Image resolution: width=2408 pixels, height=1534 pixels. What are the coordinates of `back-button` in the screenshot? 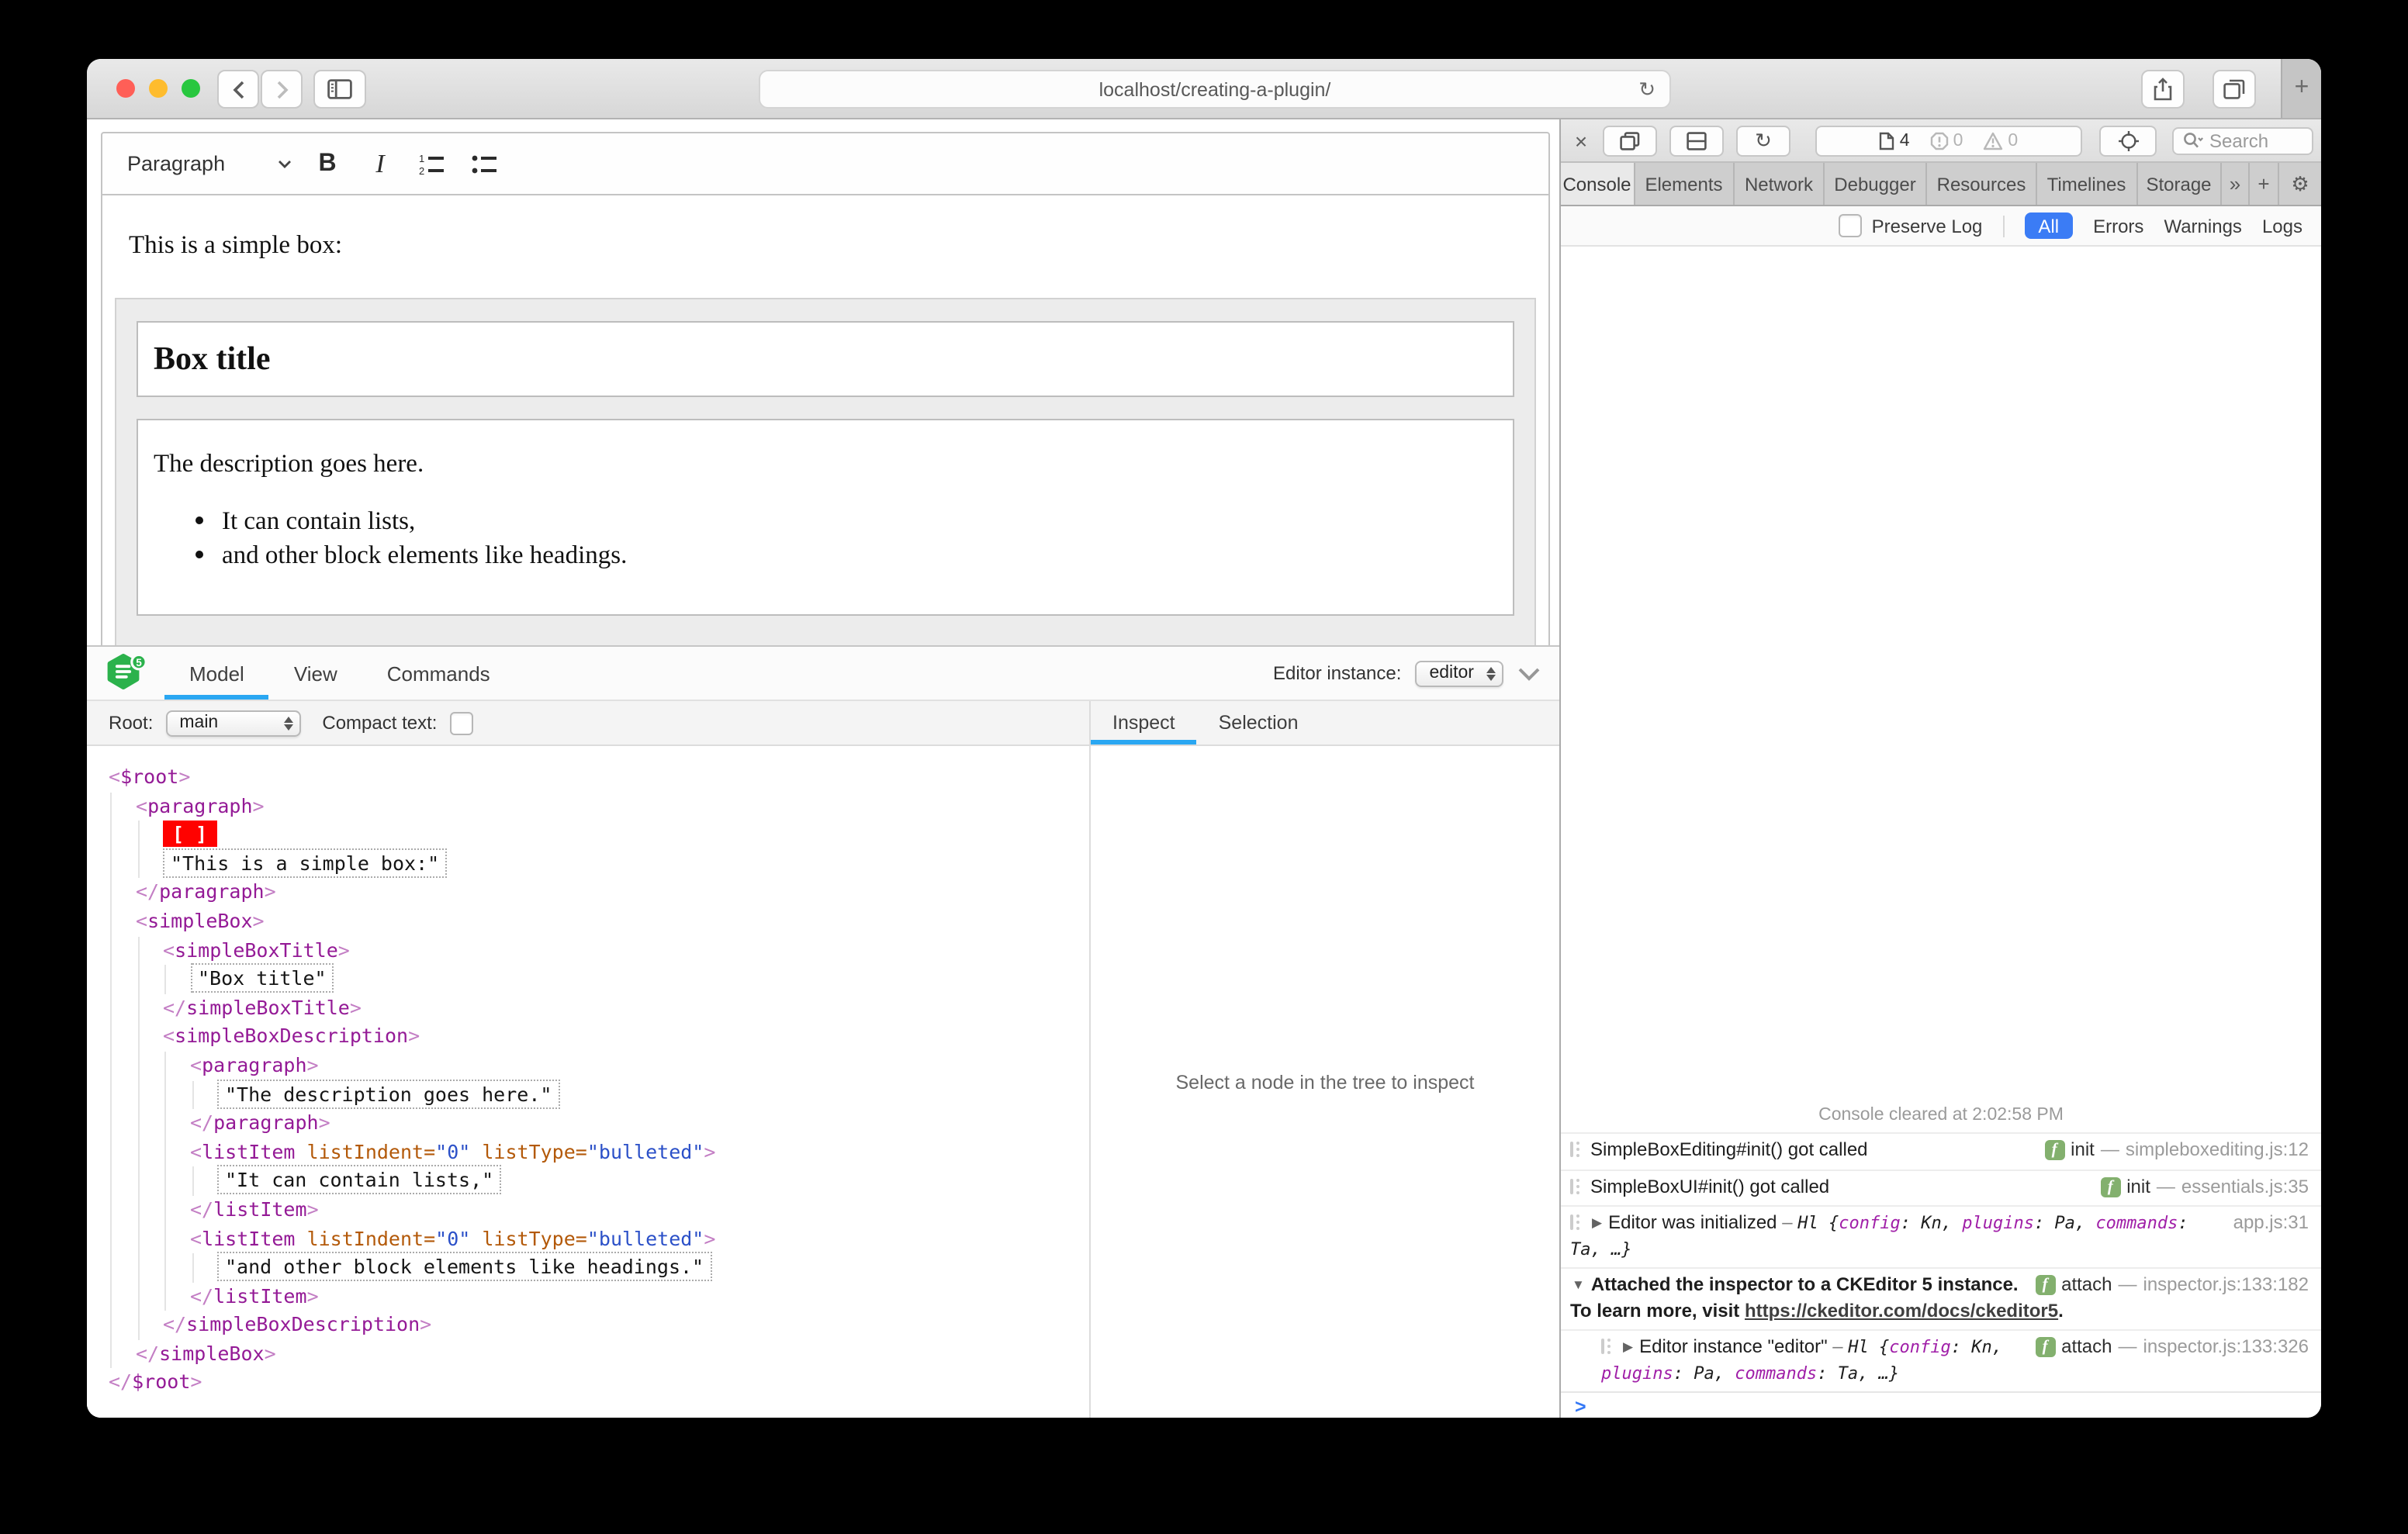 It's located at (238, 89).